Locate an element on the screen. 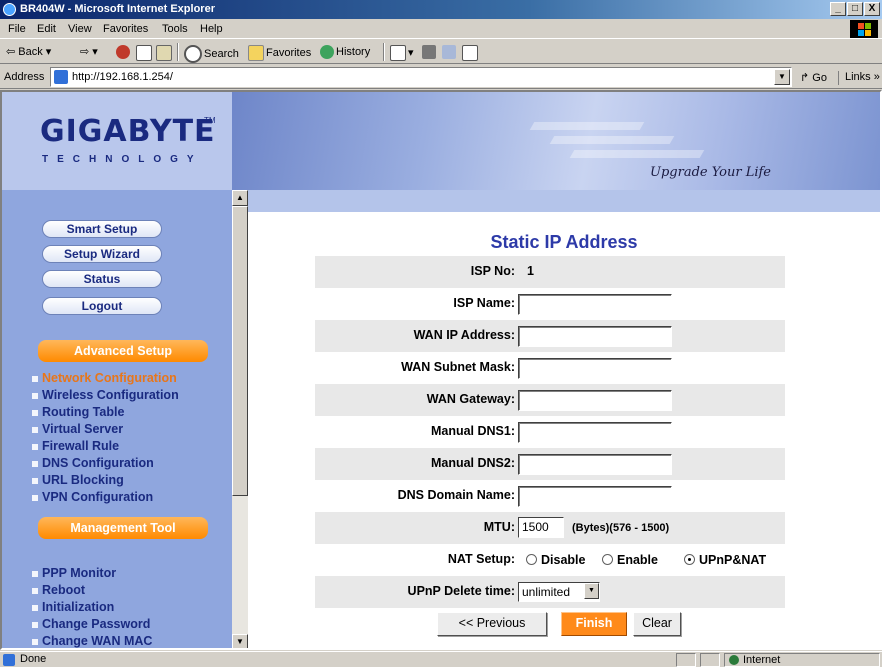  nav-vpn-configuration: VPN Configuration is located at coordinates (97, 497).